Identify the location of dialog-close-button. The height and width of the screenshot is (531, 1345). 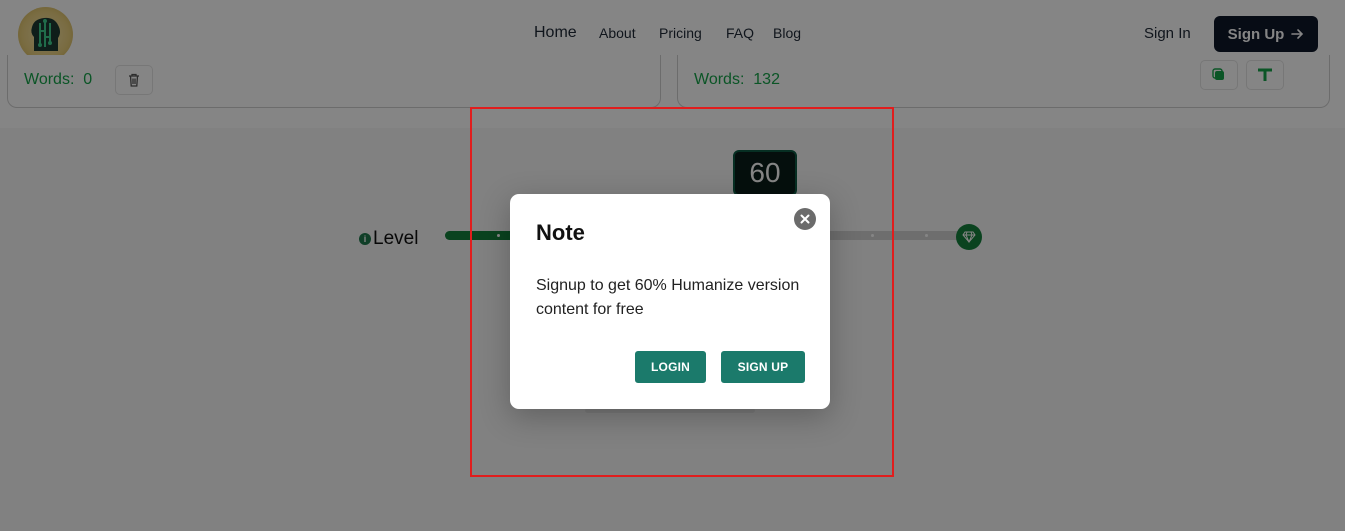
(805, 219).